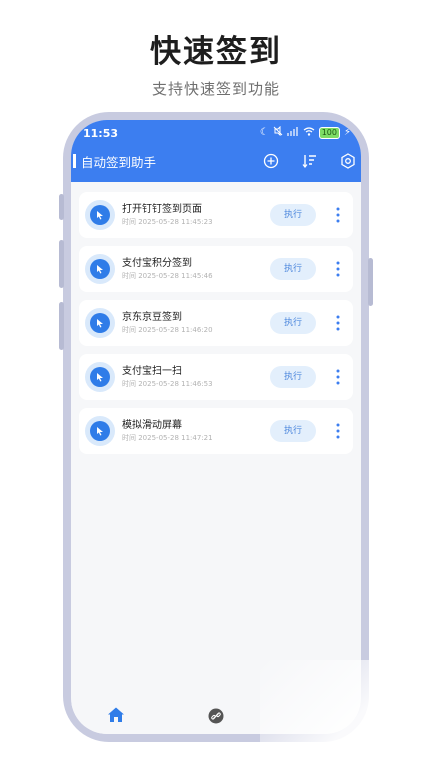 The image size is (432, 768). What do you see at coordinates (216, 323) in the screenshot?
I see `task-card: 京东京豆签到 时间 2025-05-28 11:46:20 执行` at bounding box center [216, 323].